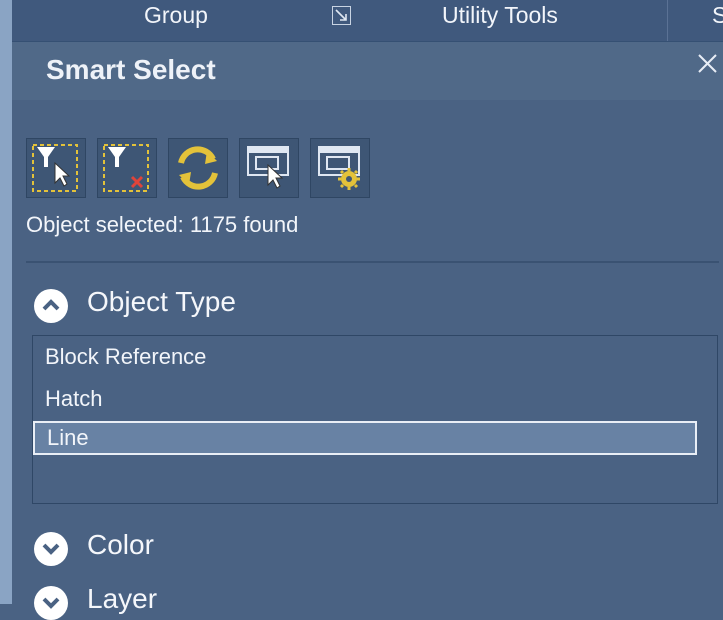 The height and width of the screenshot is (620, 723). Describe the element at coordinates (365, 438) in the screenshot. I see `list-item-selected: Line` at that location.